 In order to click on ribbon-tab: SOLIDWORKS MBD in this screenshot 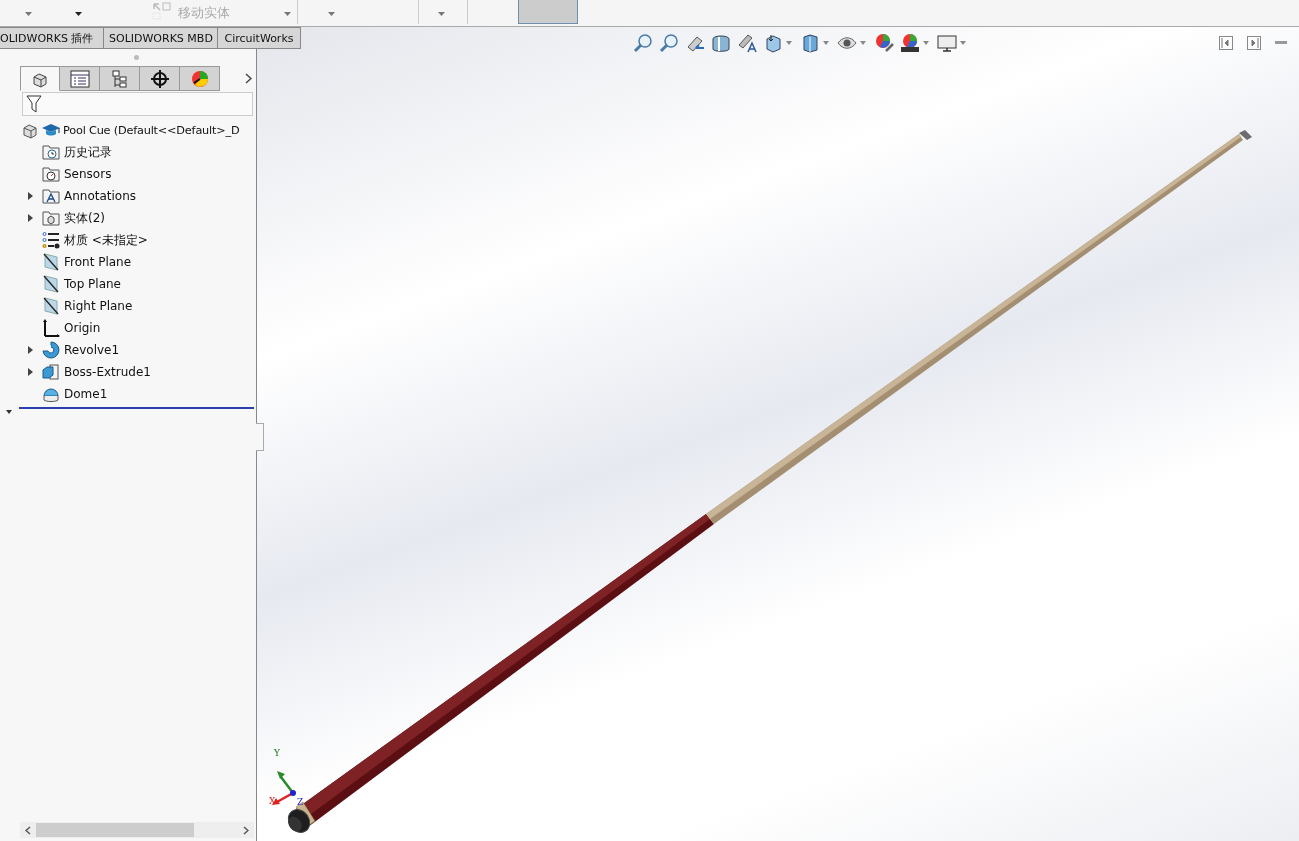, I will do `click(161, 38)`.